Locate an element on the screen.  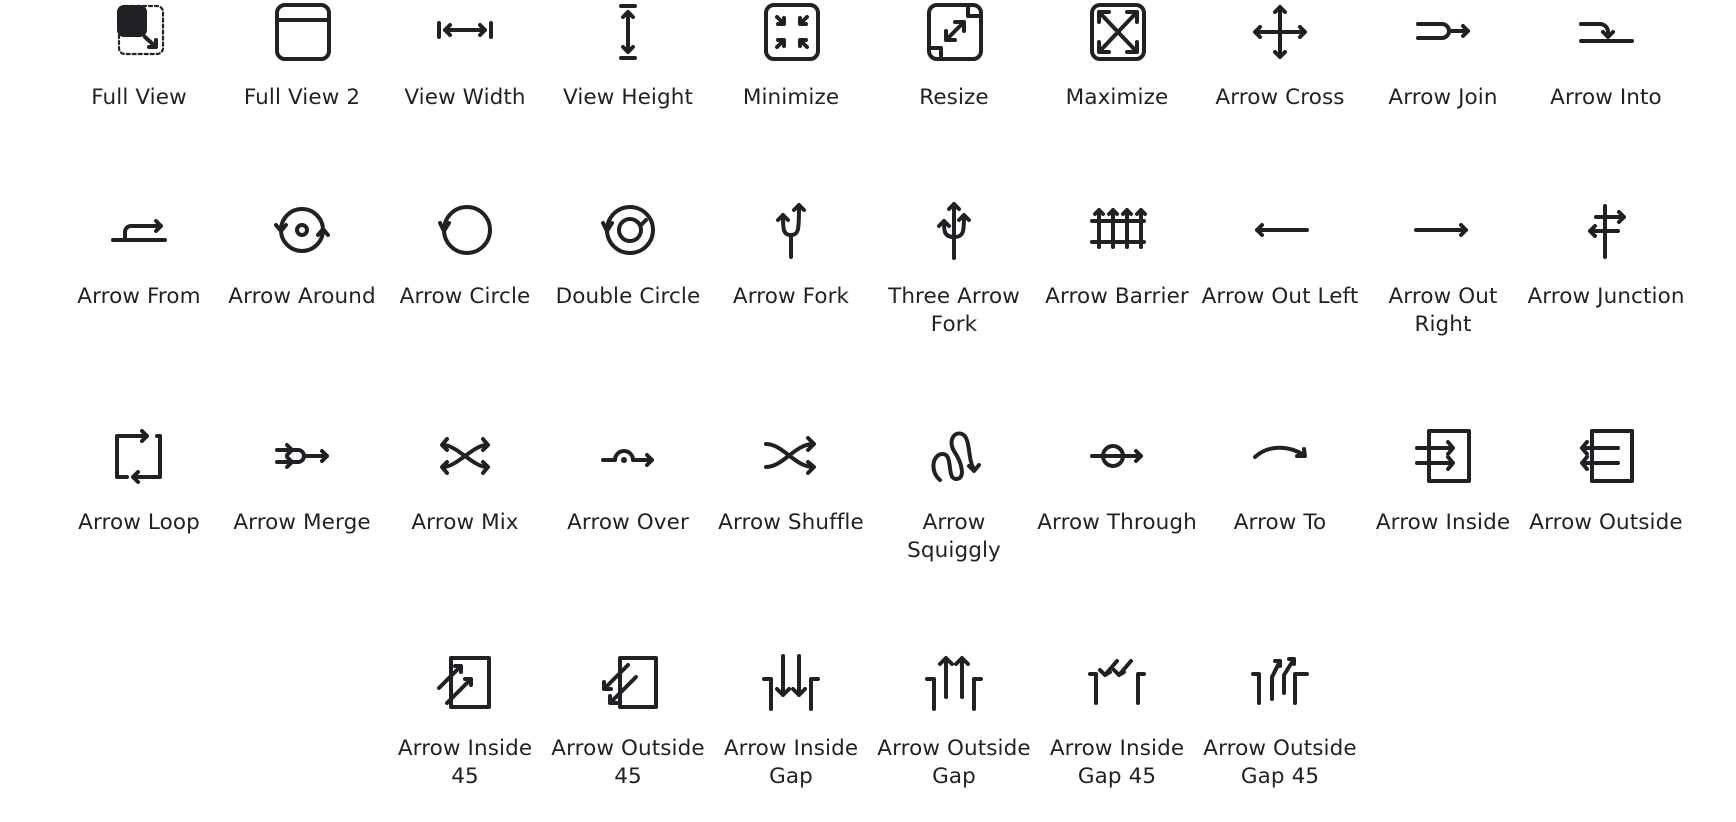
icon-label: Arrow Around is located at coordinates (302, 296).